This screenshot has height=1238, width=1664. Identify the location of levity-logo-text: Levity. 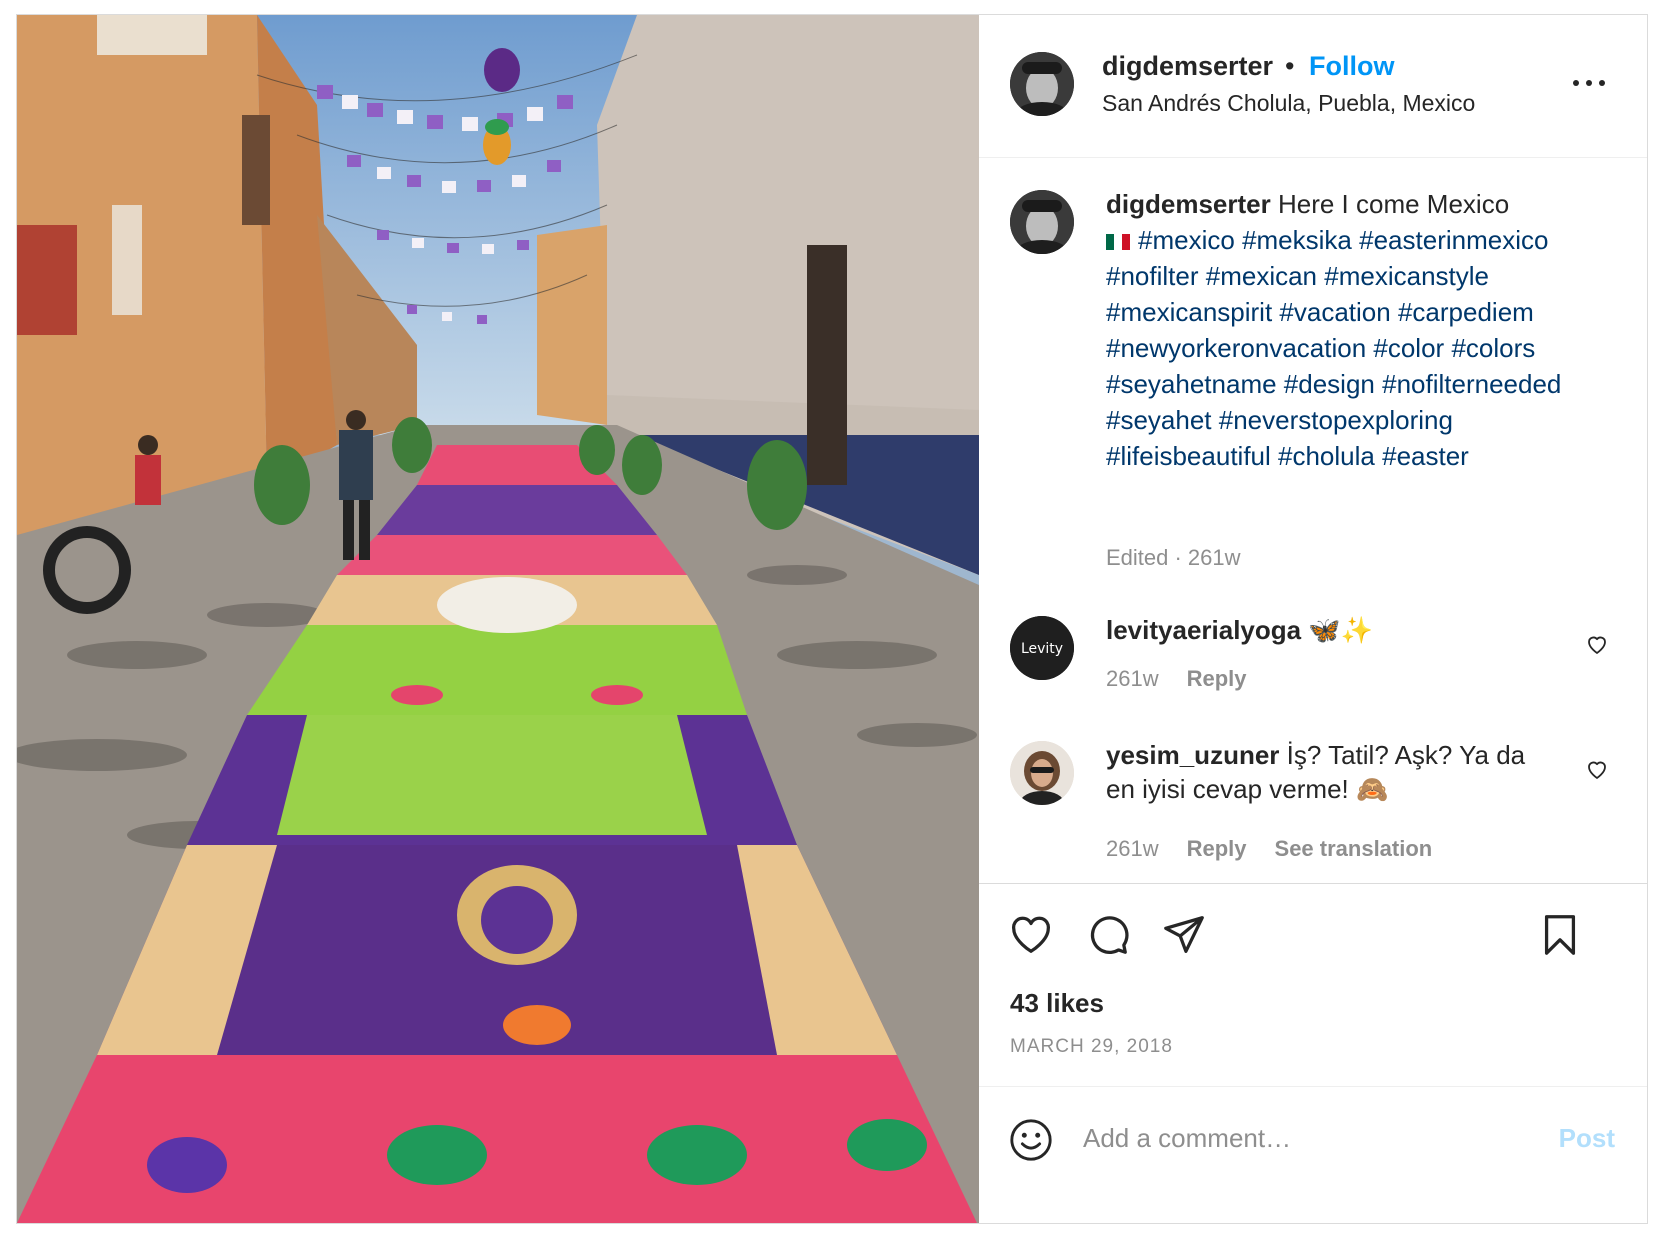
(1042, 649).